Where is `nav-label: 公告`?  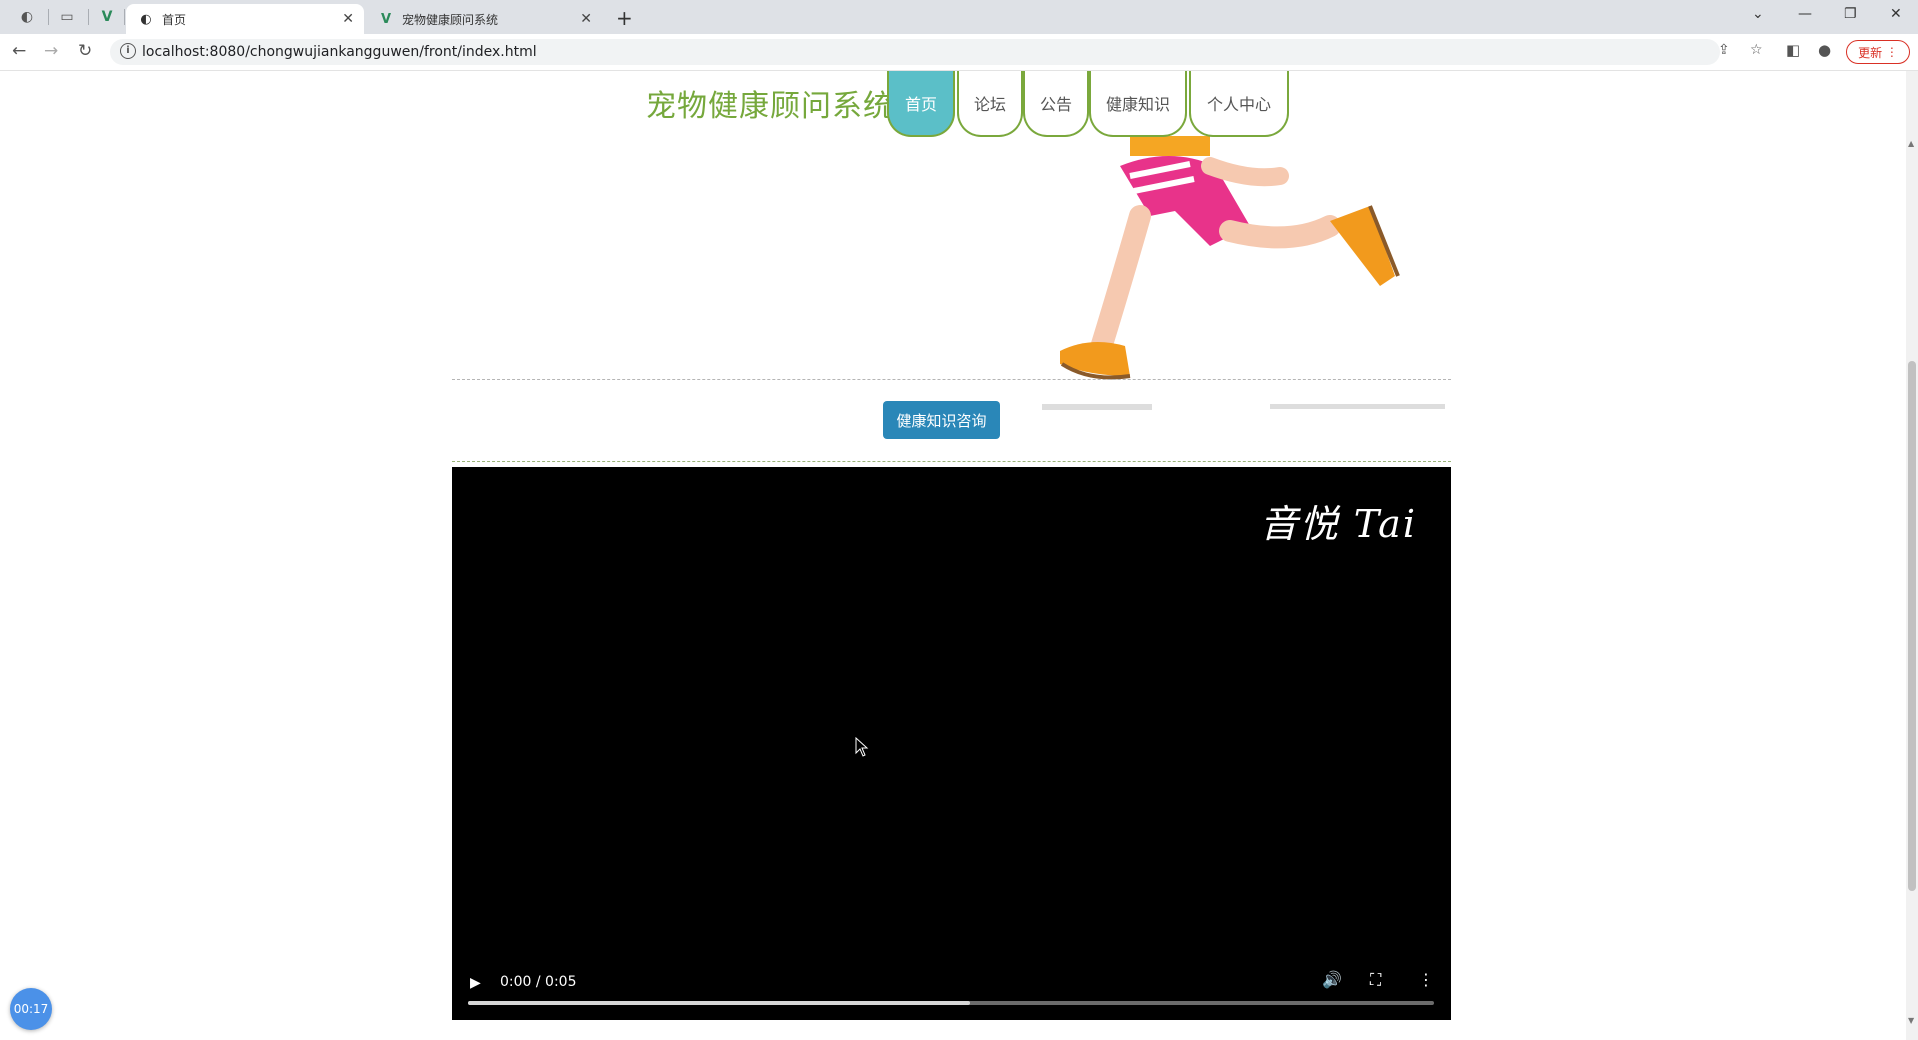
nav-label: 公告 is located at coordinates (1055, 104).